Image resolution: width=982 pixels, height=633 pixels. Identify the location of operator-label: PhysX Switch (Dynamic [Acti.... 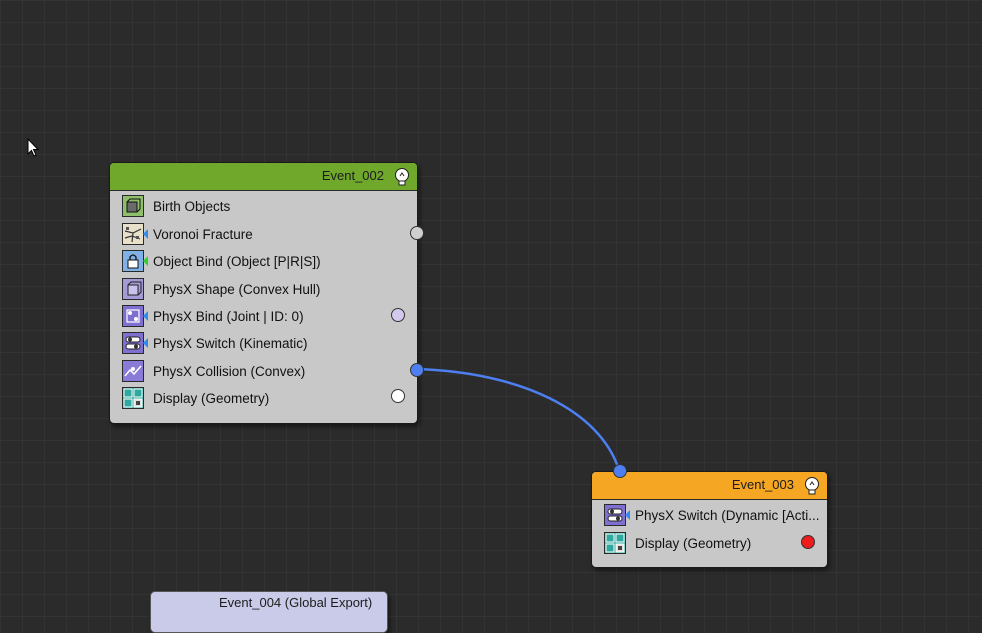
(727, 515).